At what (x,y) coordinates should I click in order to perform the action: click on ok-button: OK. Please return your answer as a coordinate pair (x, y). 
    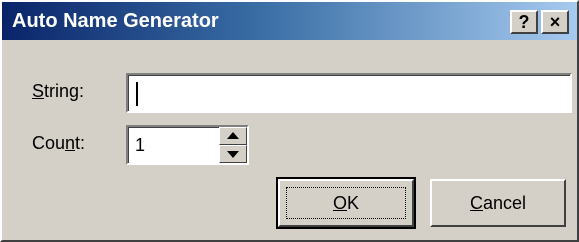
    Looking at the image, I should click on (346, 203).